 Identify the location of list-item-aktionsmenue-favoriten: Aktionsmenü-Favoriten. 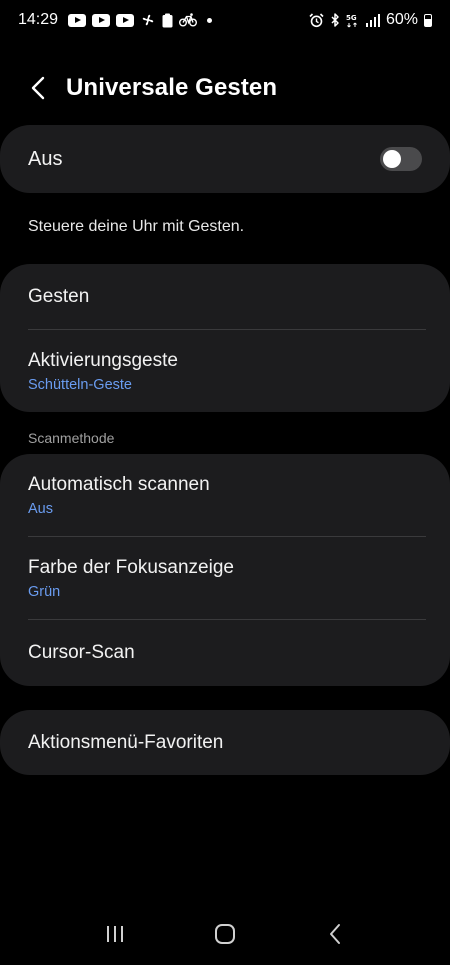
(225, 742).